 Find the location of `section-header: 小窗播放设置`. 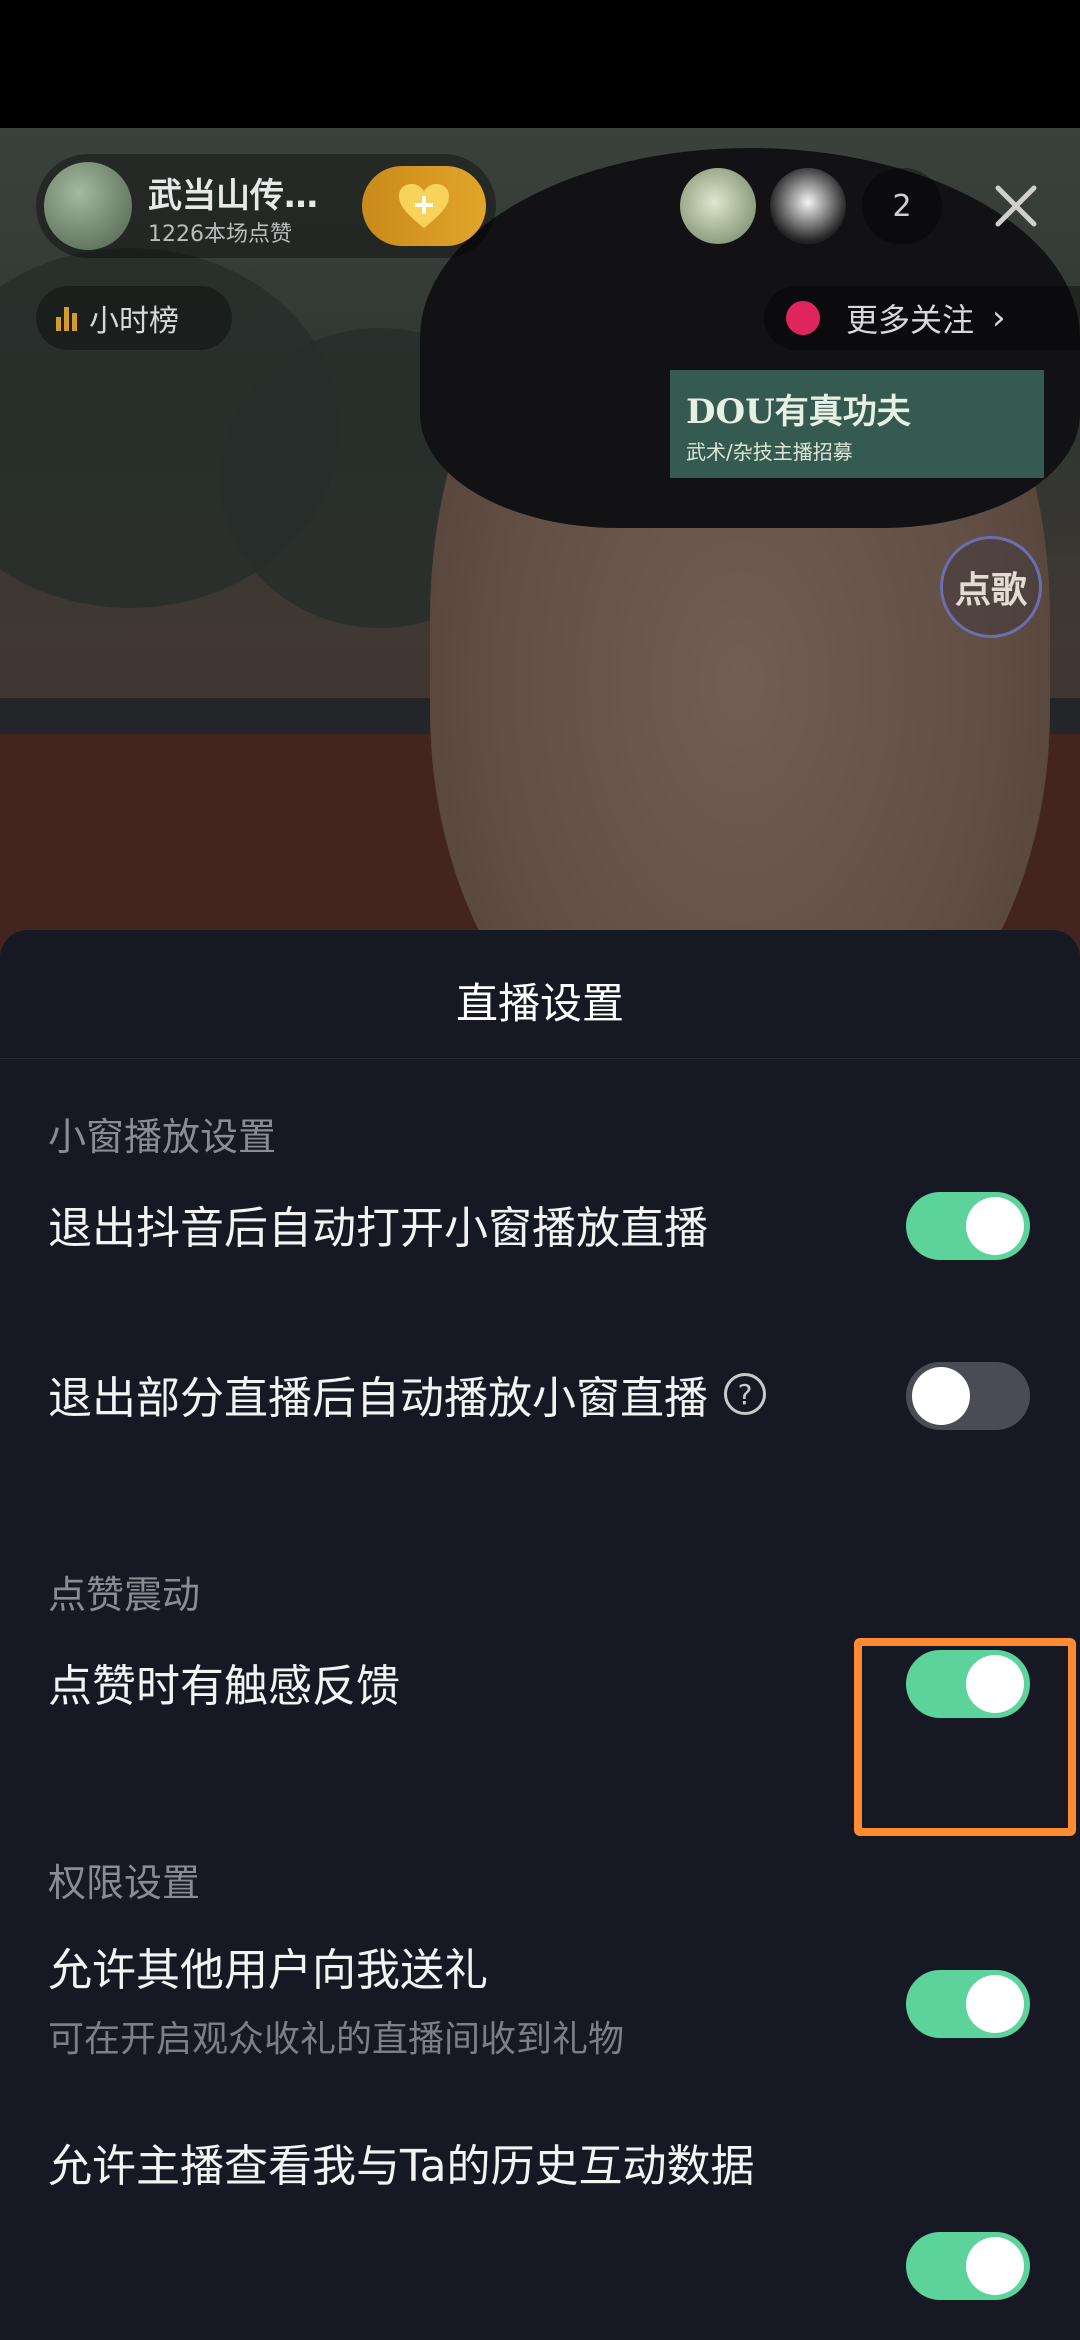

section-header: 小窗播放设置 is located at coordinates (162, 1137).